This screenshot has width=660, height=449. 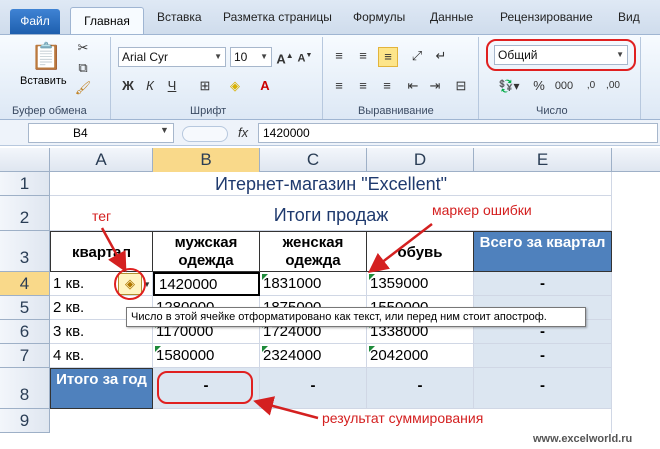 What do you see at coordinates (400, 248) in the screenshot?
I see `error-marker-arrow` at bounding box center [400, 248].